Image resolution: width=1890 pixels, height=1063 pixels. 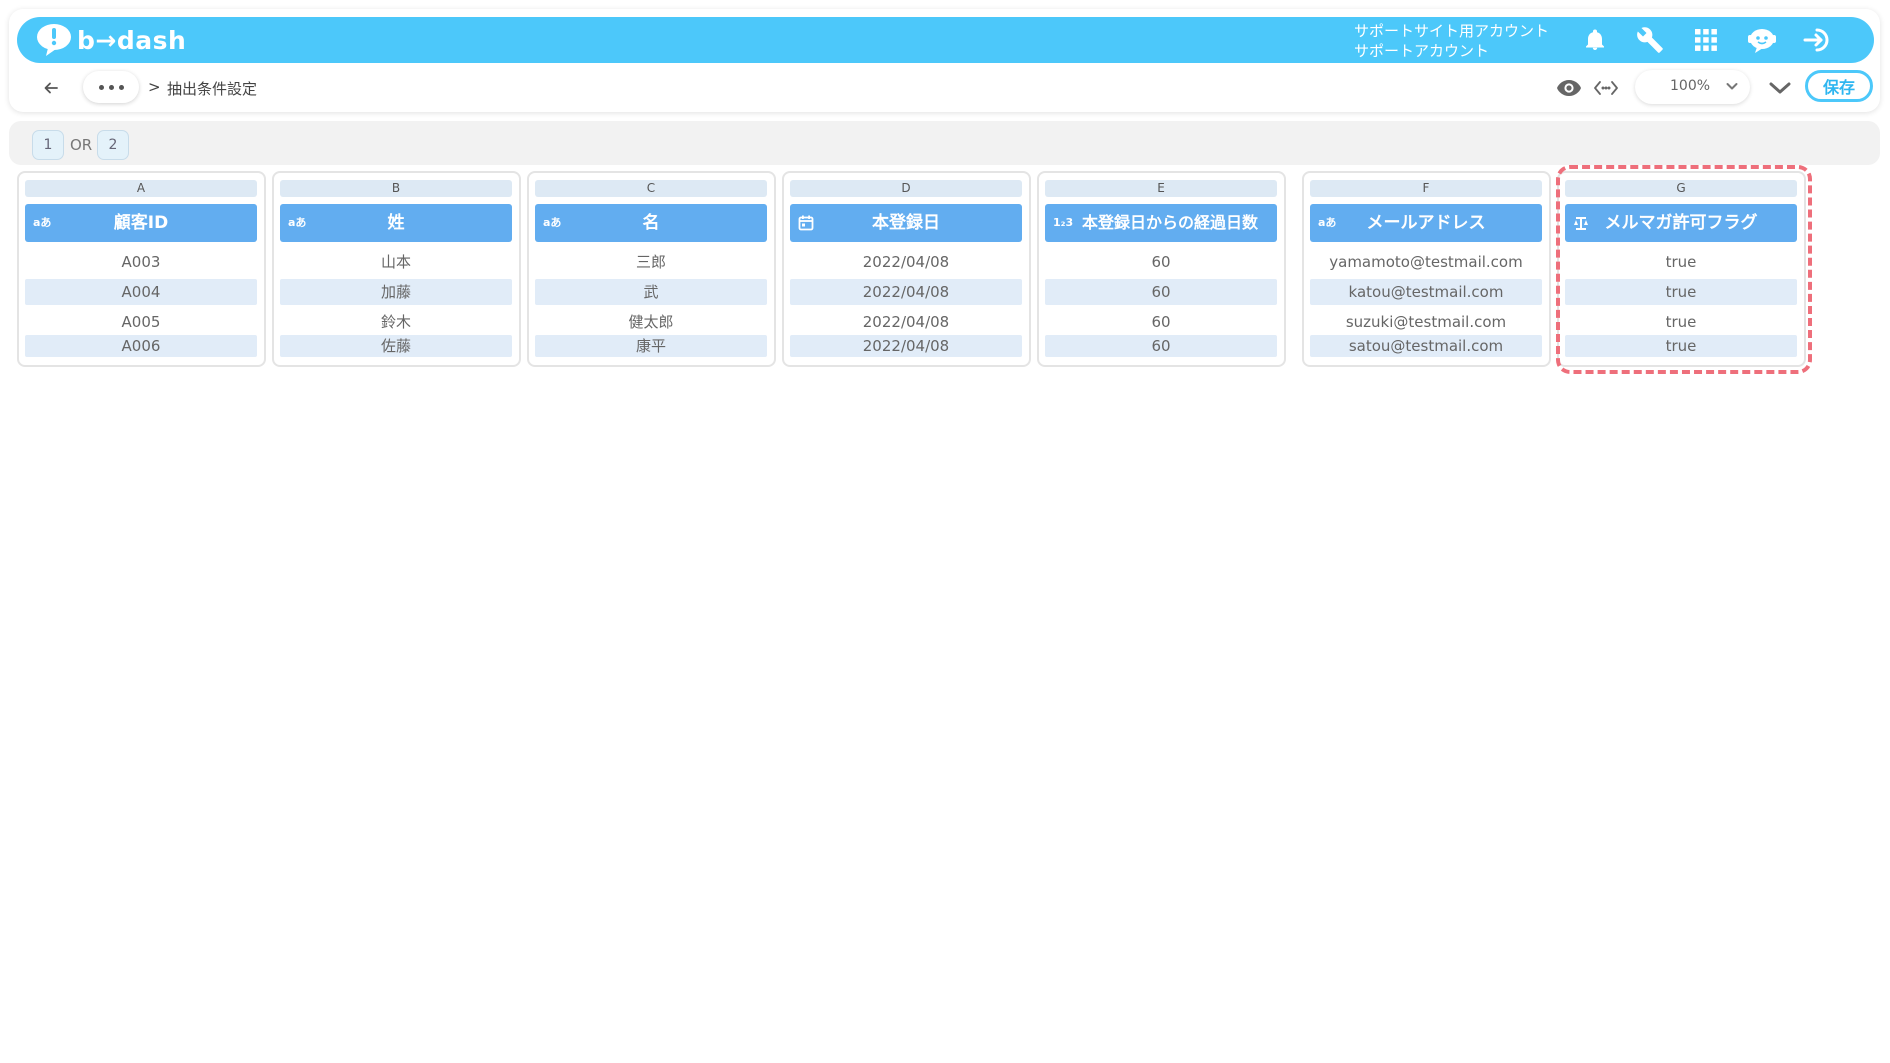 I want to click on collapse-chevron-icon, so click(x=1780, y=88).